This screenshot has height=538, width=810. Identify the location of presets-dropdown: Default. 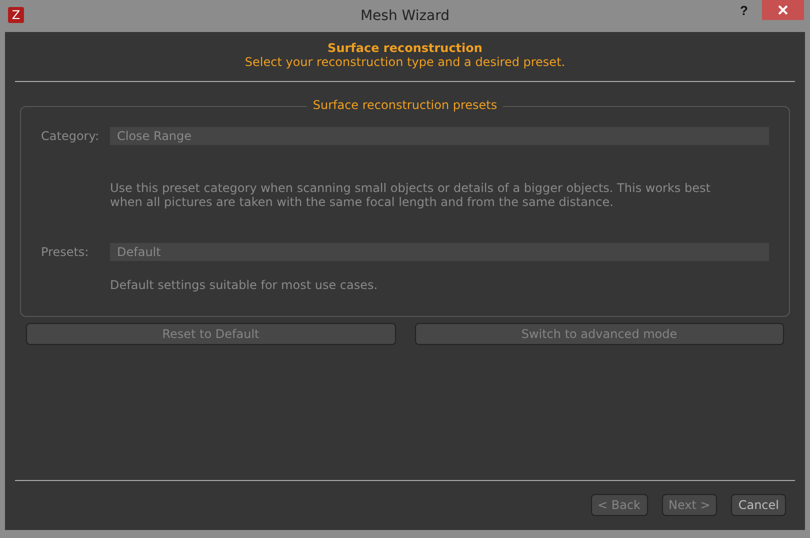
(439, 252).